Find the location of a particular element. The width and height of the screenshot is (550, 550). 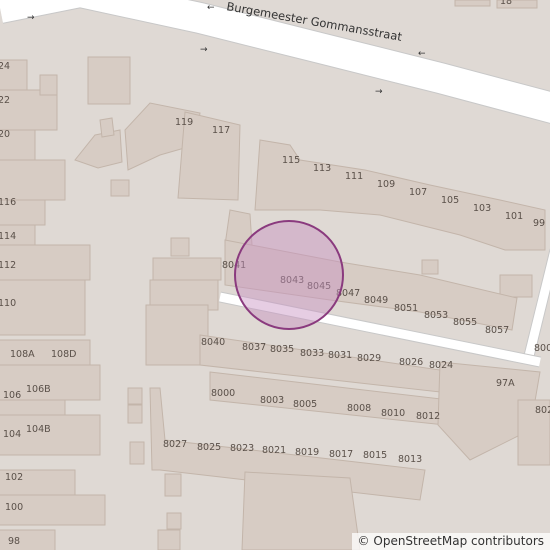

house-number: 114 is located at coordinates (8, 236).